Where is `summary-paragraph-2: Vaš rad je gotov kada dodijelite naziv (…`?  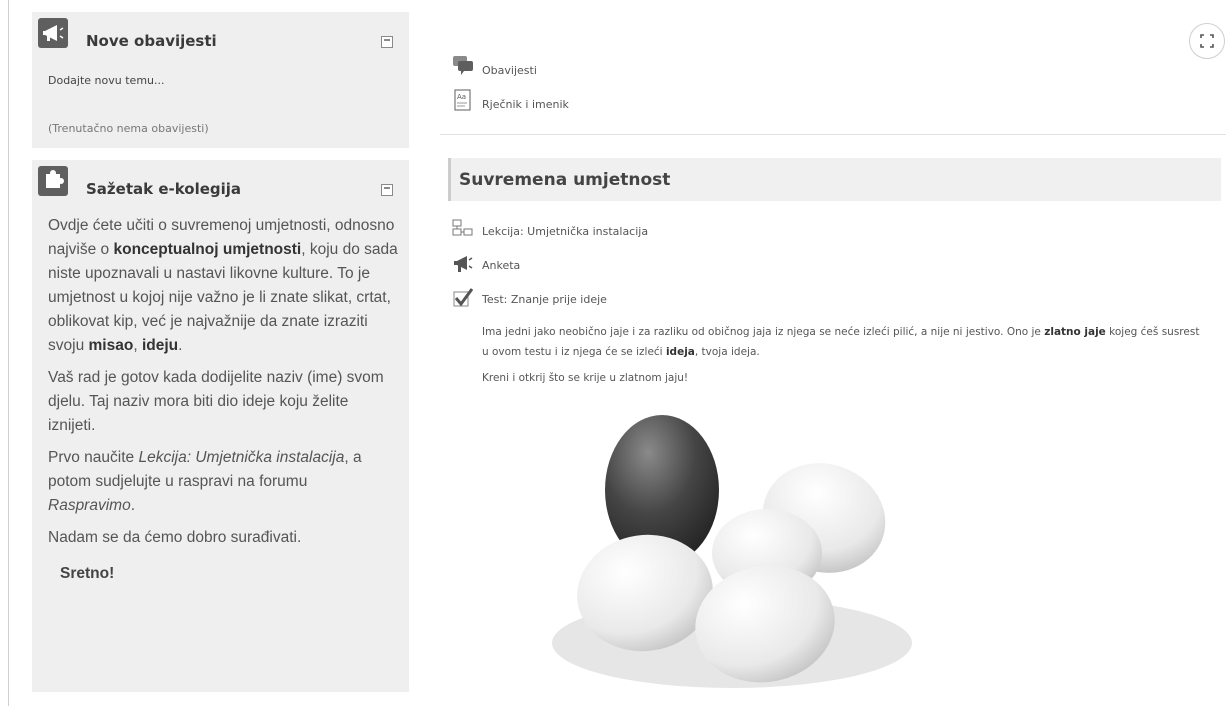 summary-paragraph-2: Vaš rad je gotov kada dodijelite naziv (… is located at coordinates (216, 401).